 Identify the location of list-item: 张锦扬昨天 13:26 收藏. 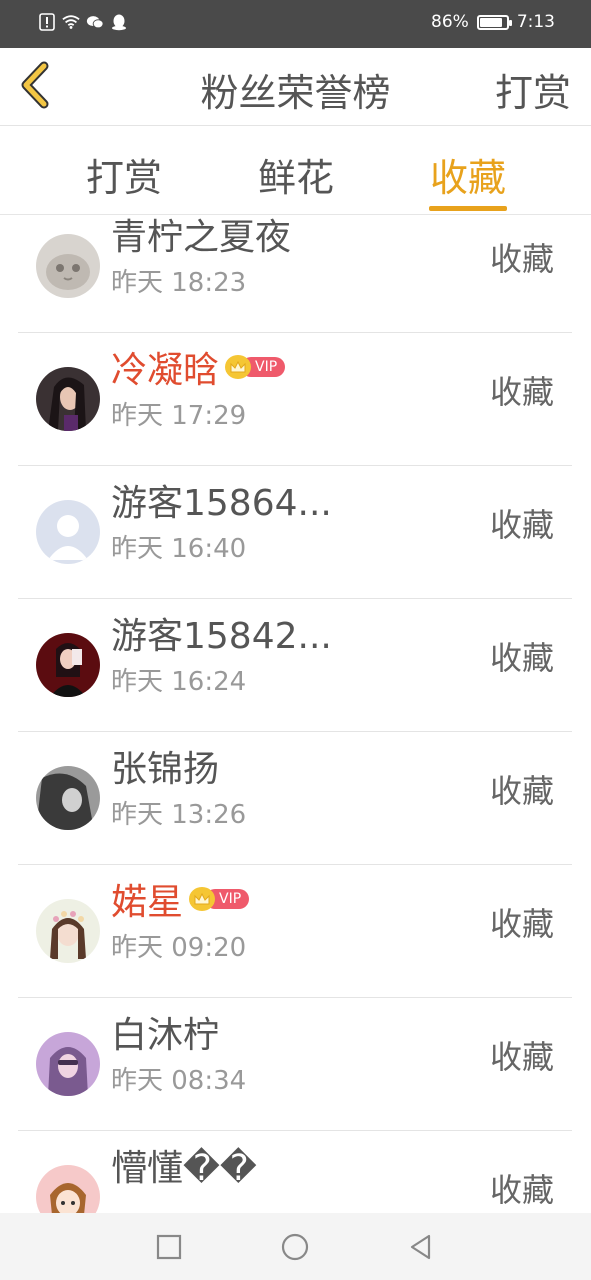
(295, 798).